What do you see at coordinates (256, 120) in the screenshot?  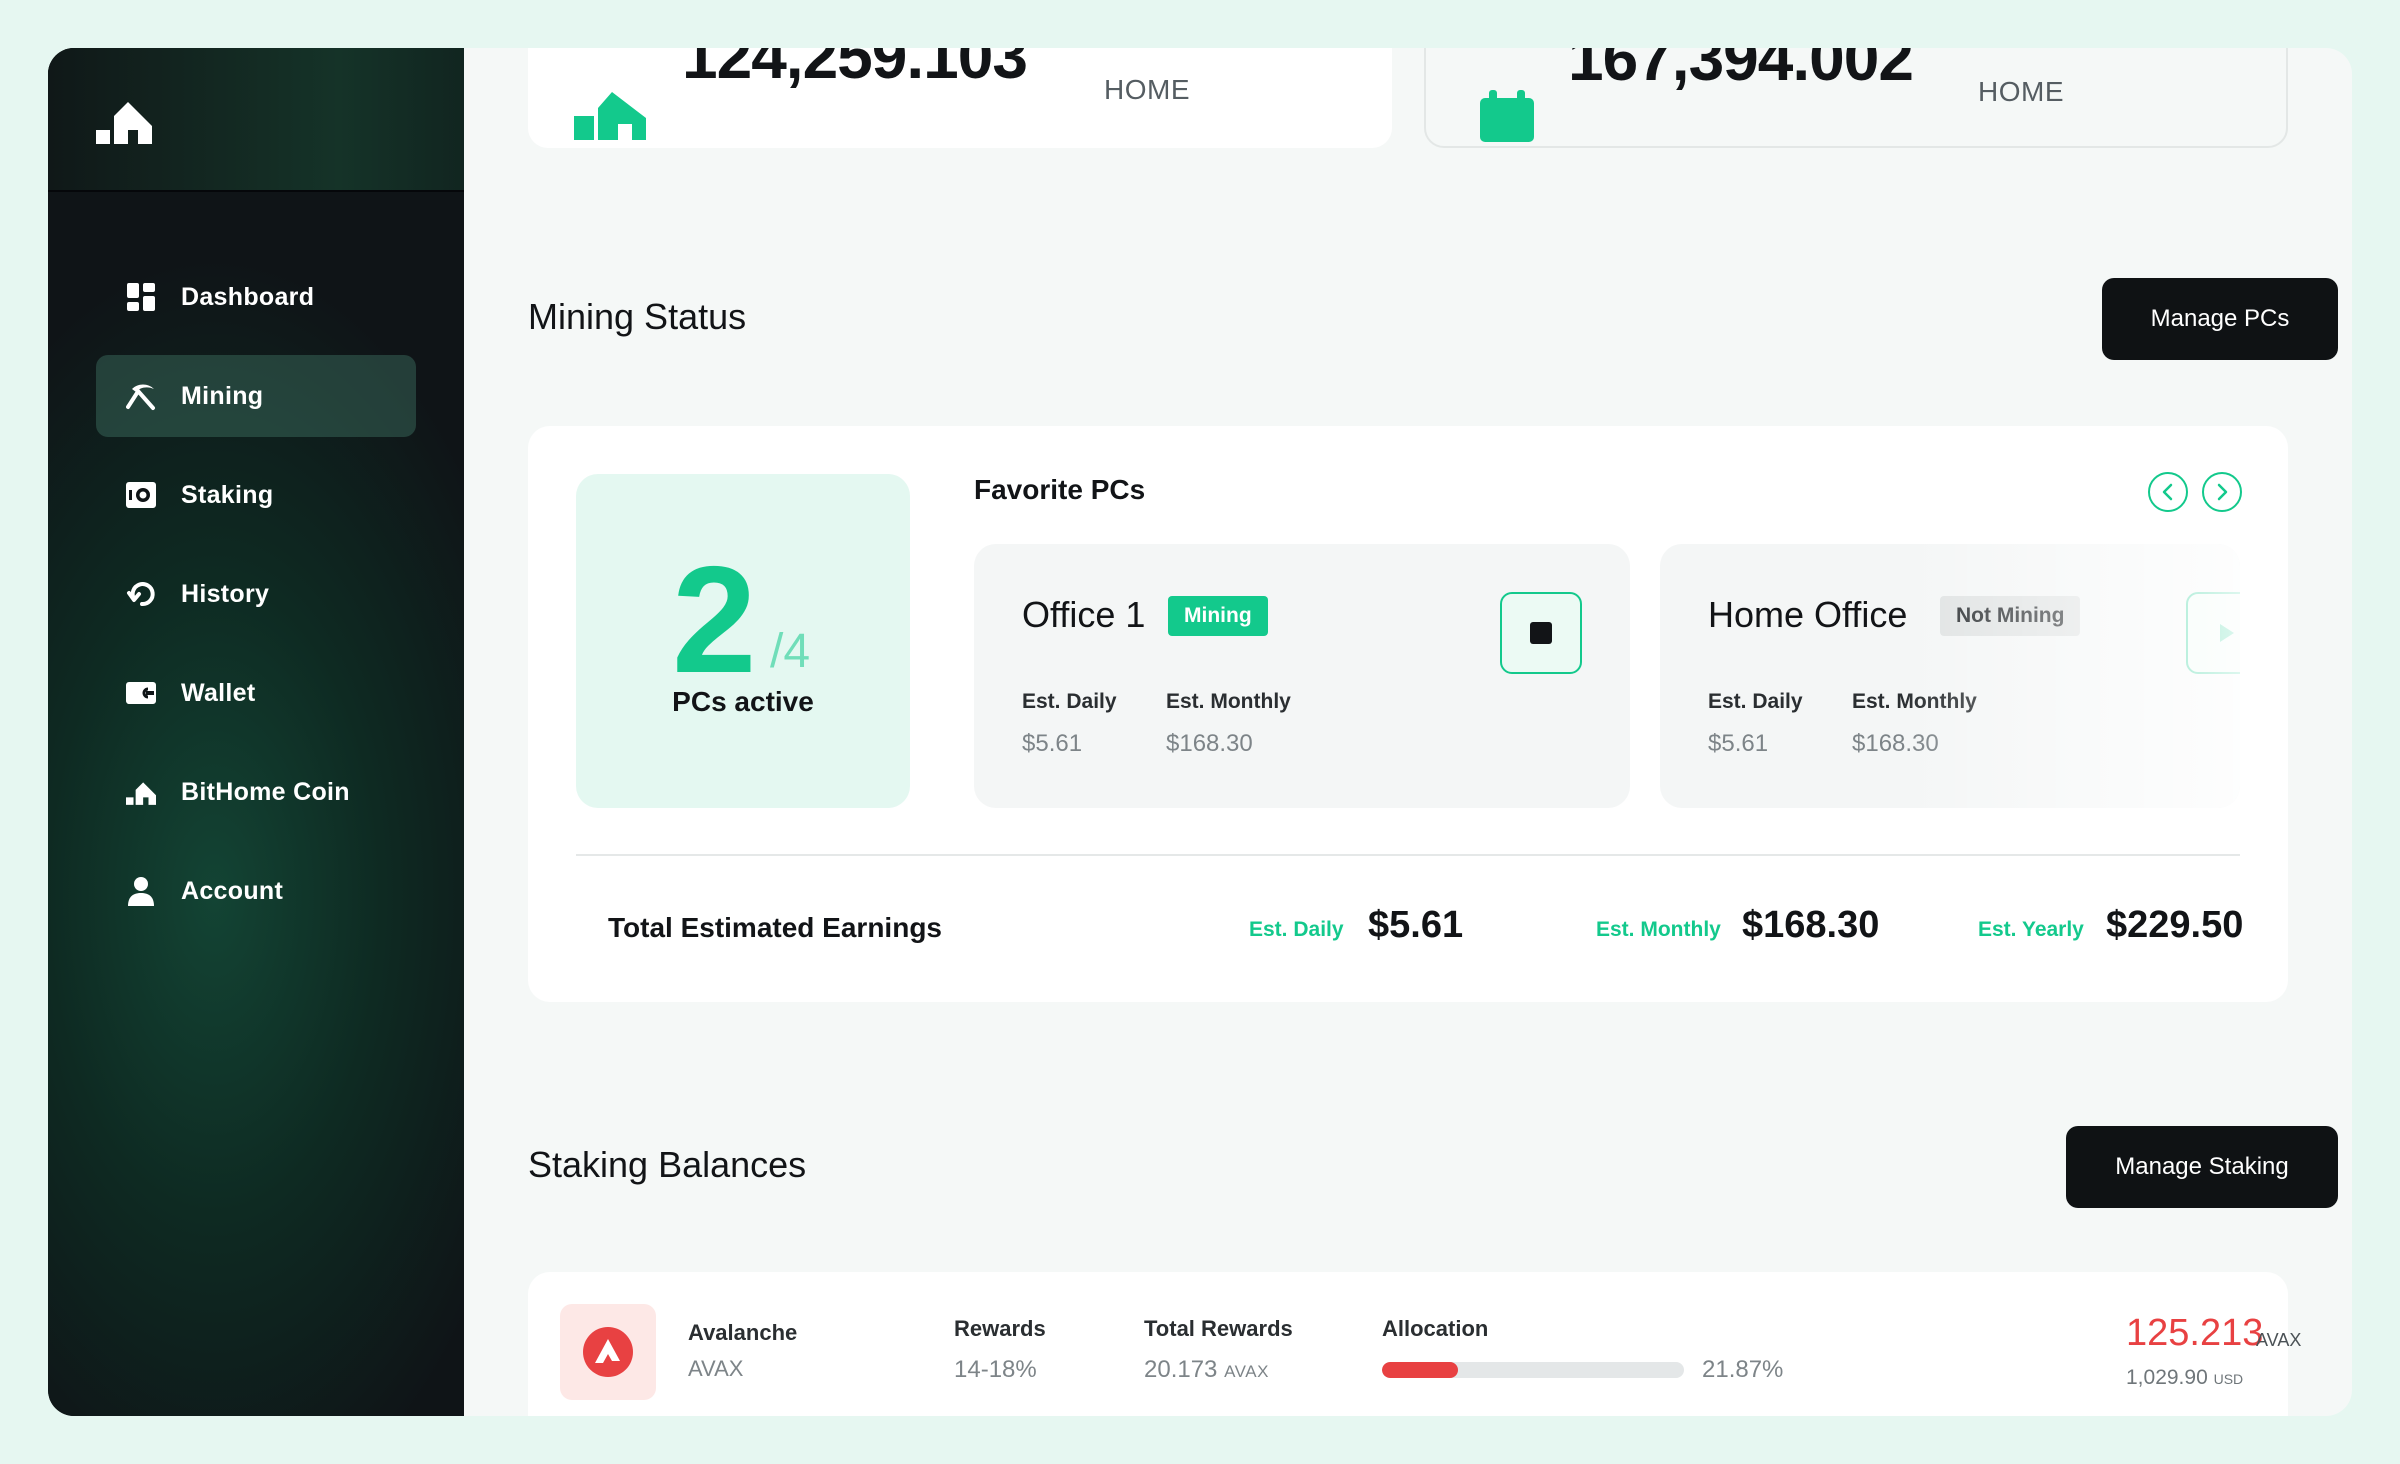 I see `sidebar-header` at bounding box center [256, 120].